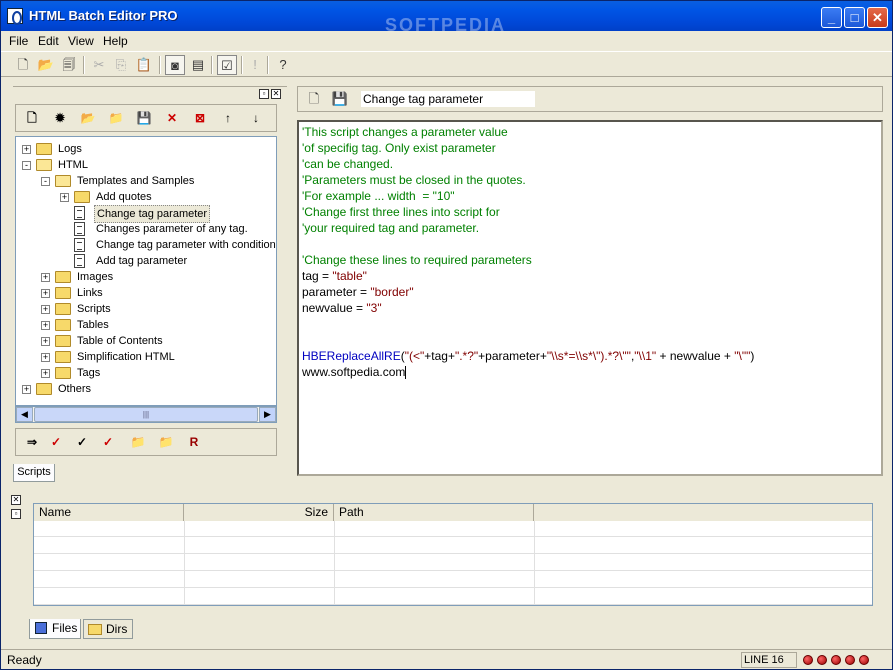 The height and width of the screenshot is (670, 893). Describe the element at coordinates (434, 512) in the screenshot. I see `column-path: Path` at that location.